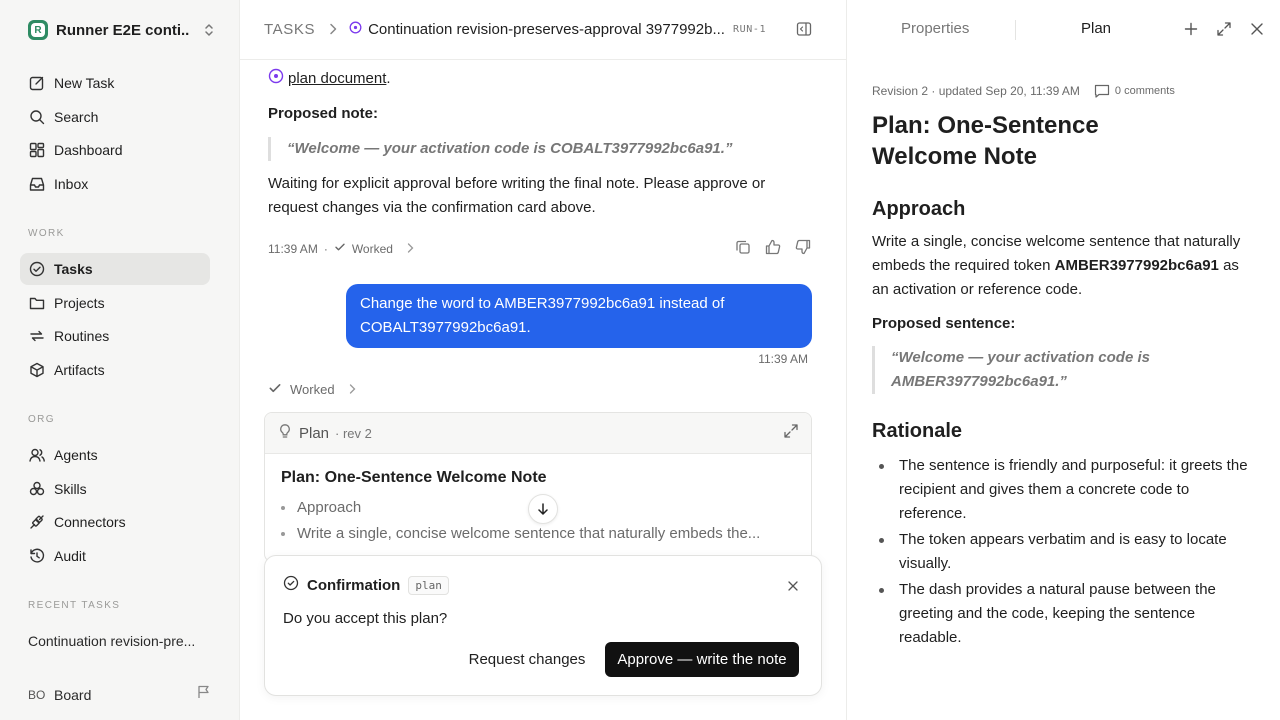 The height and width of the screenshot is (720, 1280). I want to click on nav-audit: Audit, so click(115, 556).